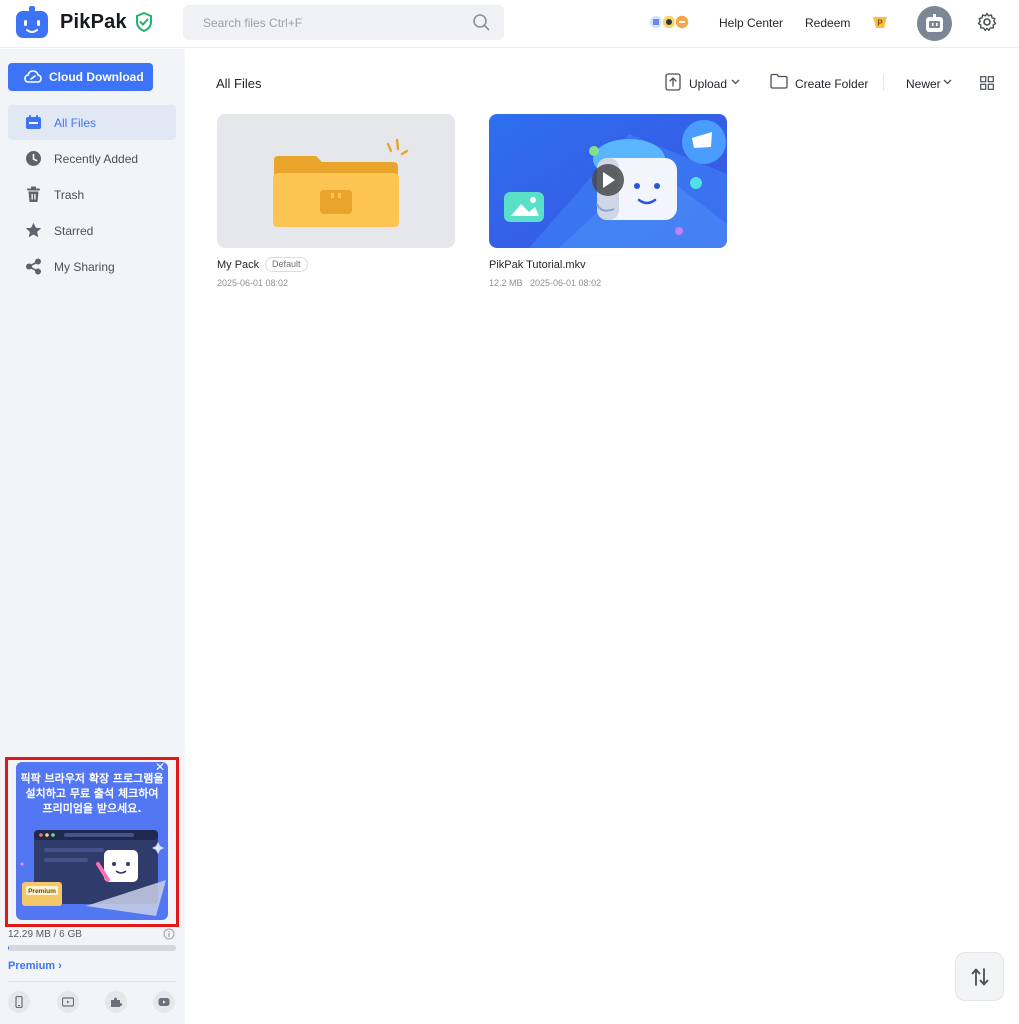 The width and height of the screenshot is (1019, 1024). I want to click on search-icon, so click(481, 22).